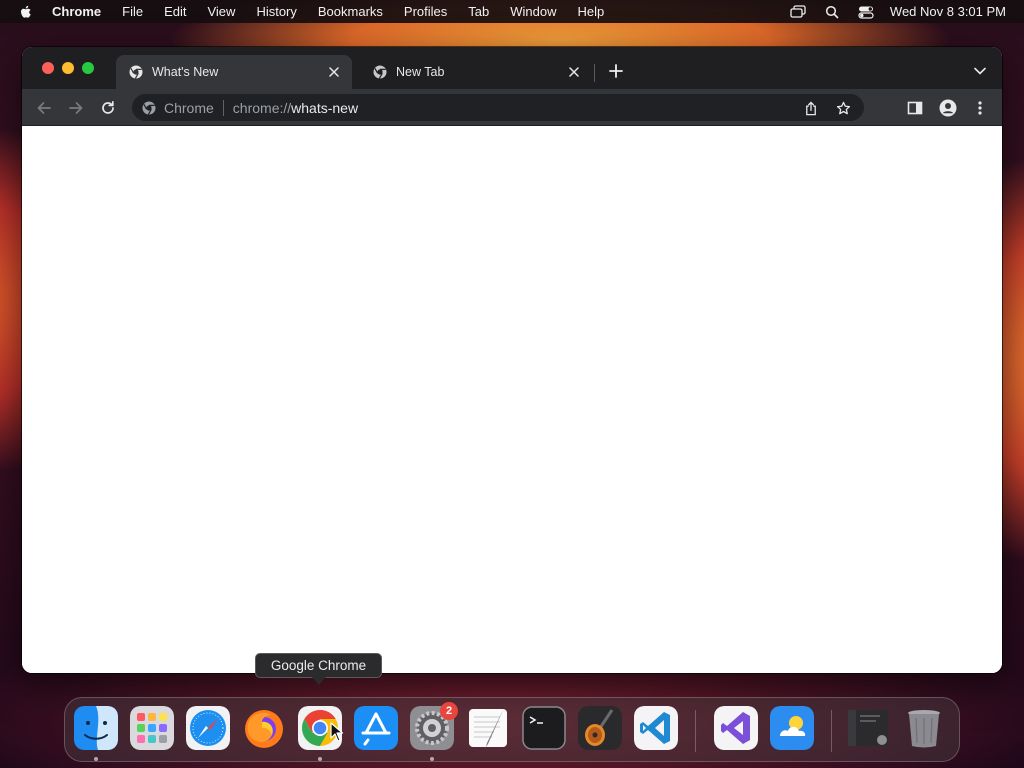 The image size is (1024, 768). What do you see at coordinates (175, 11) in the screenshot?
I see `menu-edit: Edit` at bounding box center [175, 11].